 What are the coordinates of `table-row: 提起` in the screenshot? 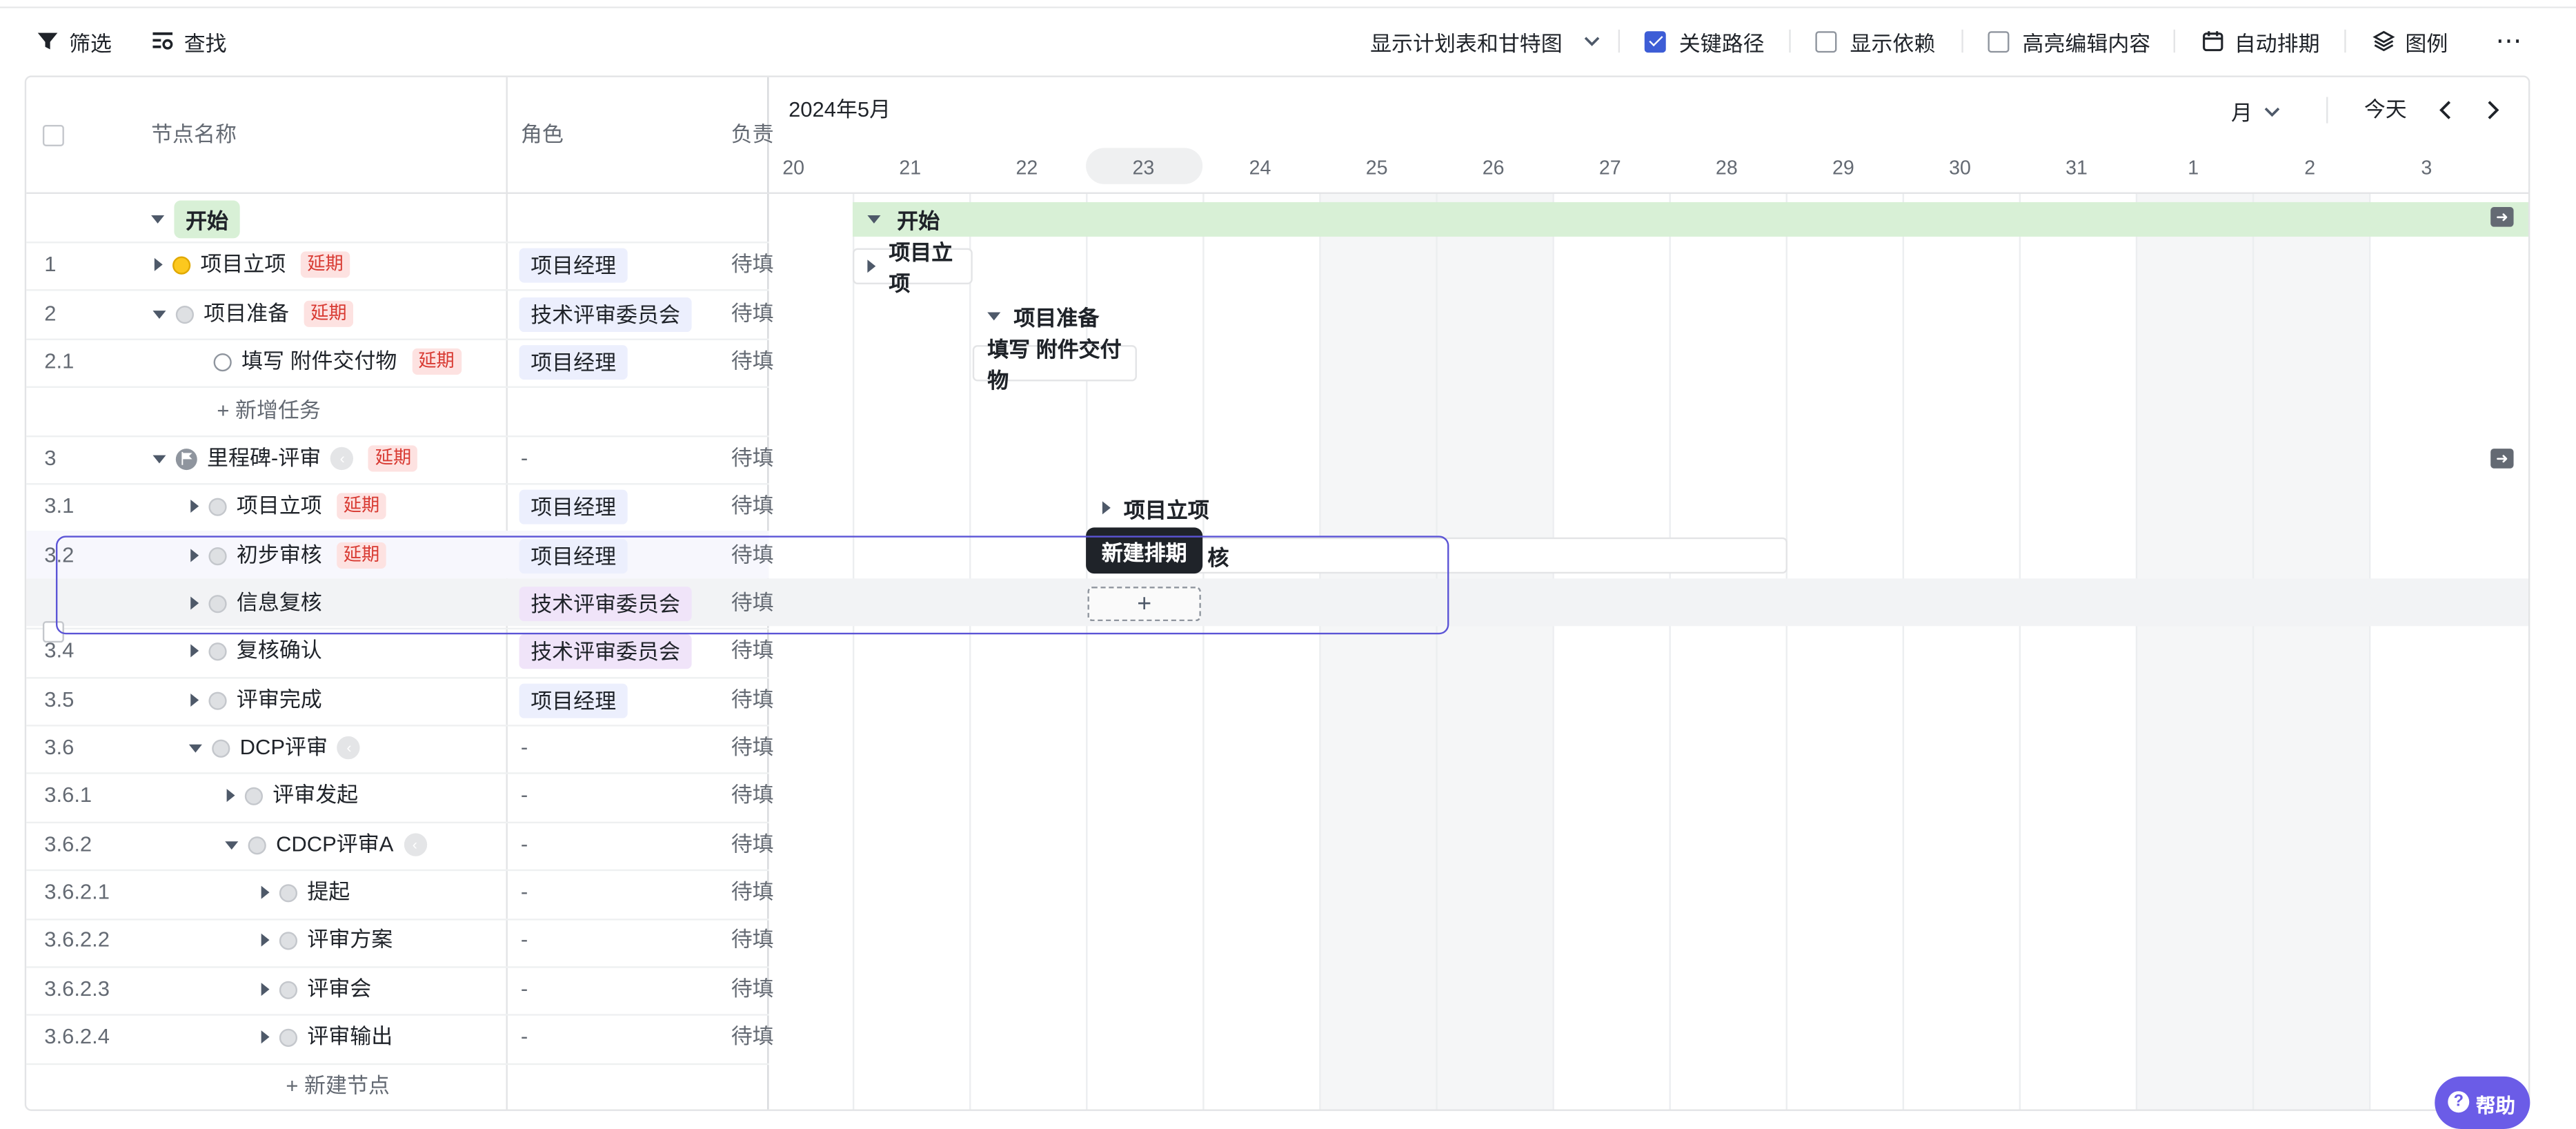 It's located at (305, 893).